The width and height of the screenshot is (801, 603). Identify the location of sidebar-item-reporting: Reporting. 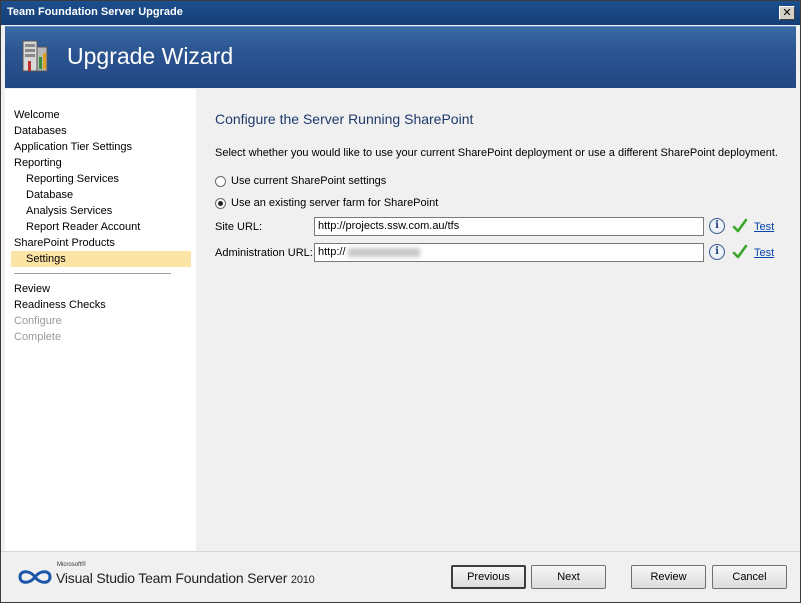
(38, 163).